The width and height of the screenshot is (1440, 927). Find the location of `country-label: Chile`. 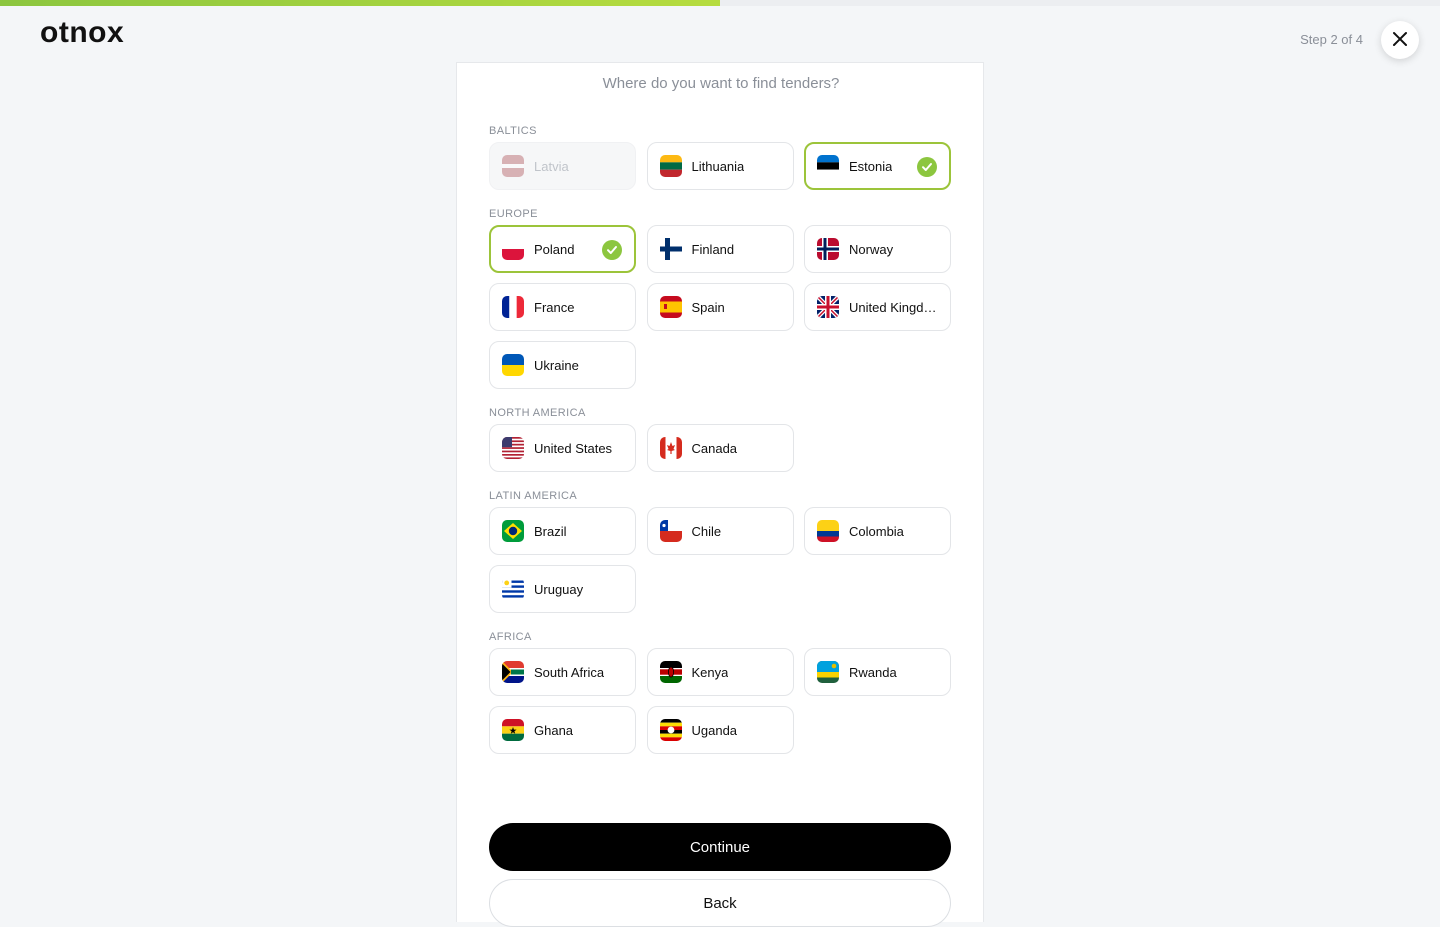

country-label: Chile is located at coordinates (706, 531).